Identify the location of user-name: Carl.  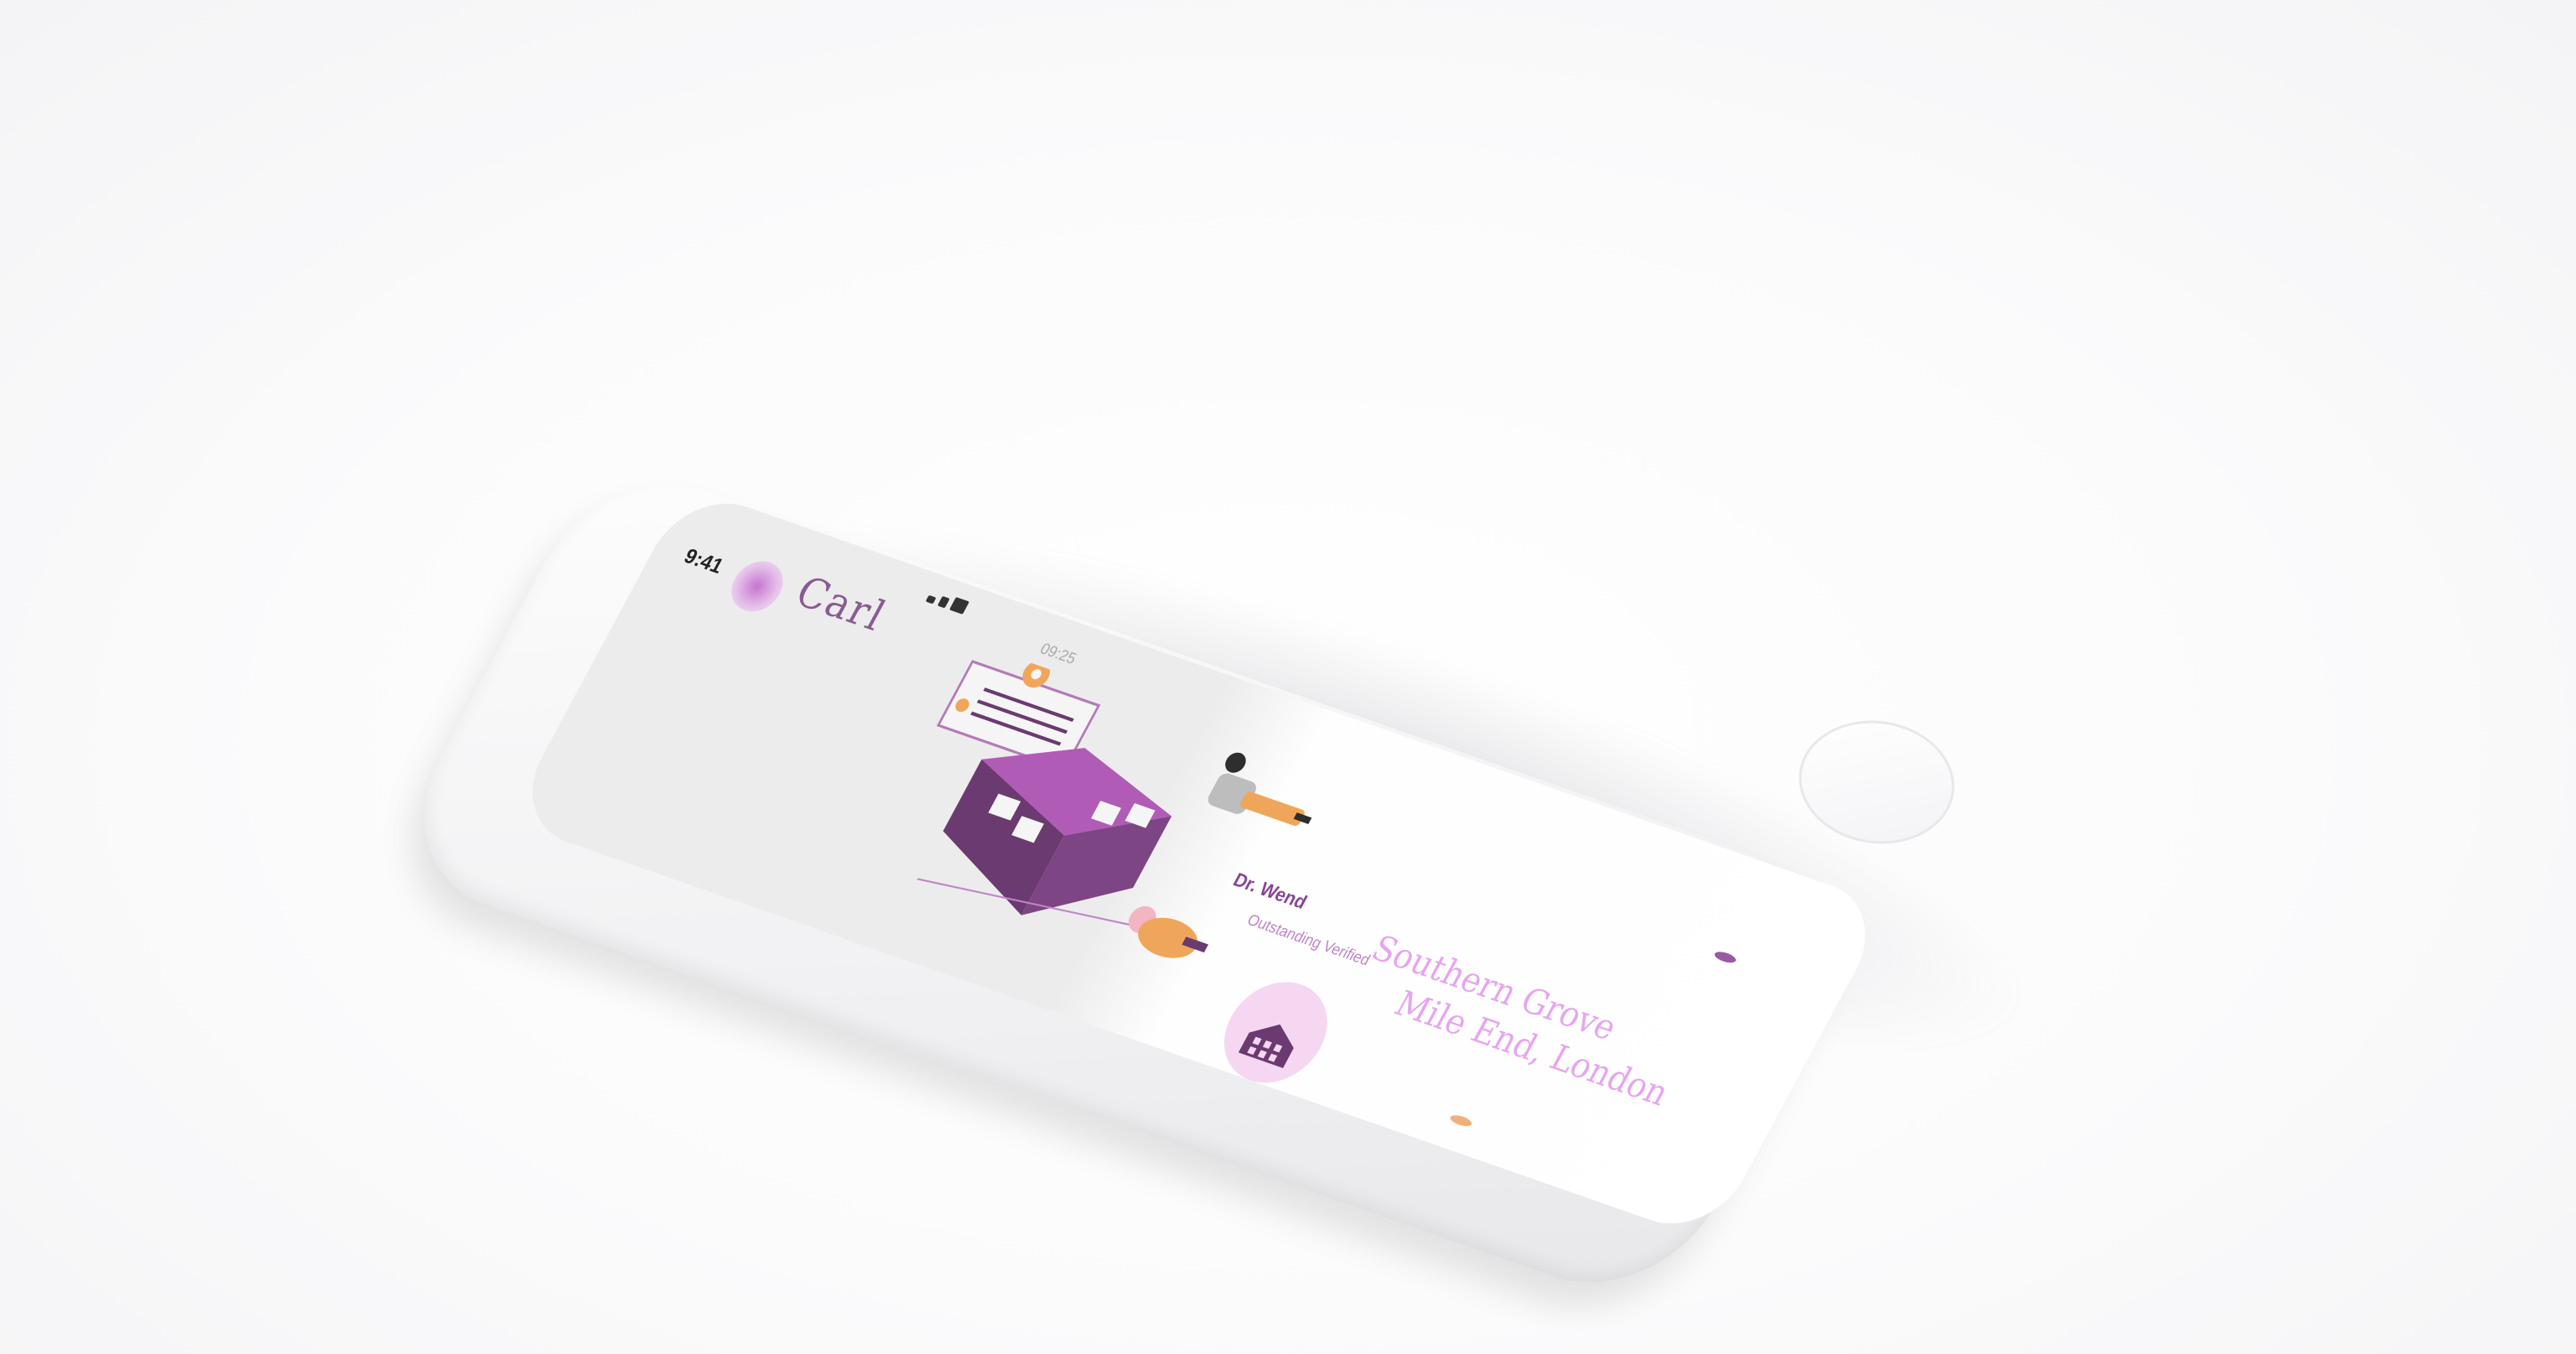
(841, 604).